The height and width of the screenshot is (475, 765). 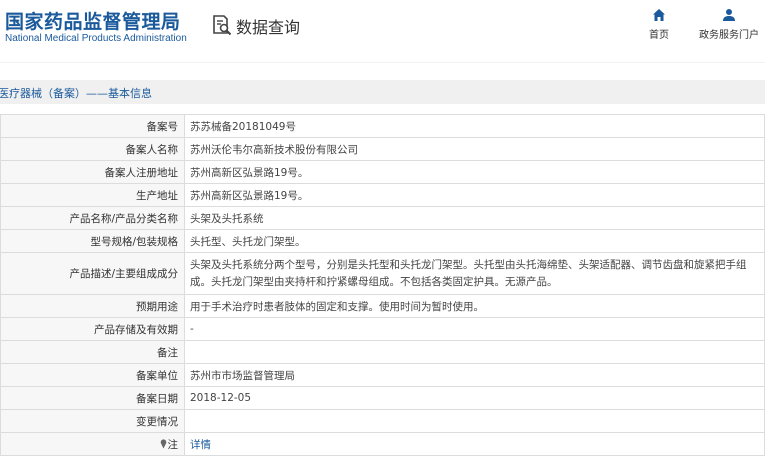 I want to click on row-label: 备案人名称, so click(x=92, y=149).